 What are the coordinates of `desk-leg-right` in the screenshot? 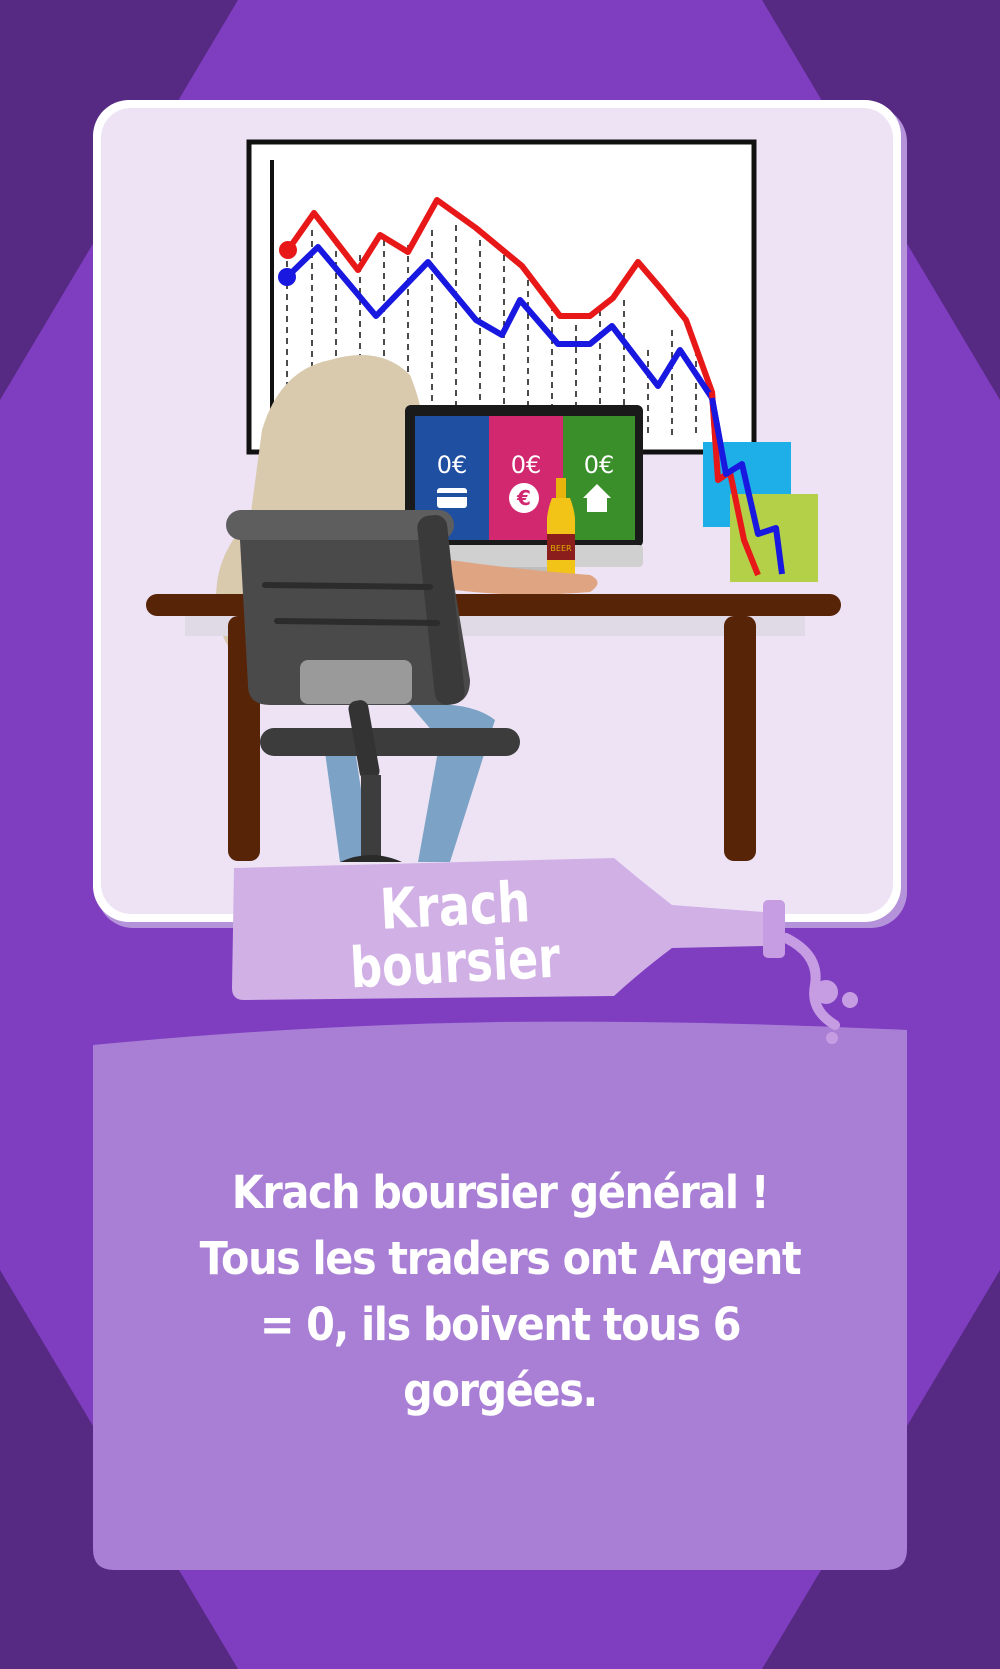 It's located at (740, 738).